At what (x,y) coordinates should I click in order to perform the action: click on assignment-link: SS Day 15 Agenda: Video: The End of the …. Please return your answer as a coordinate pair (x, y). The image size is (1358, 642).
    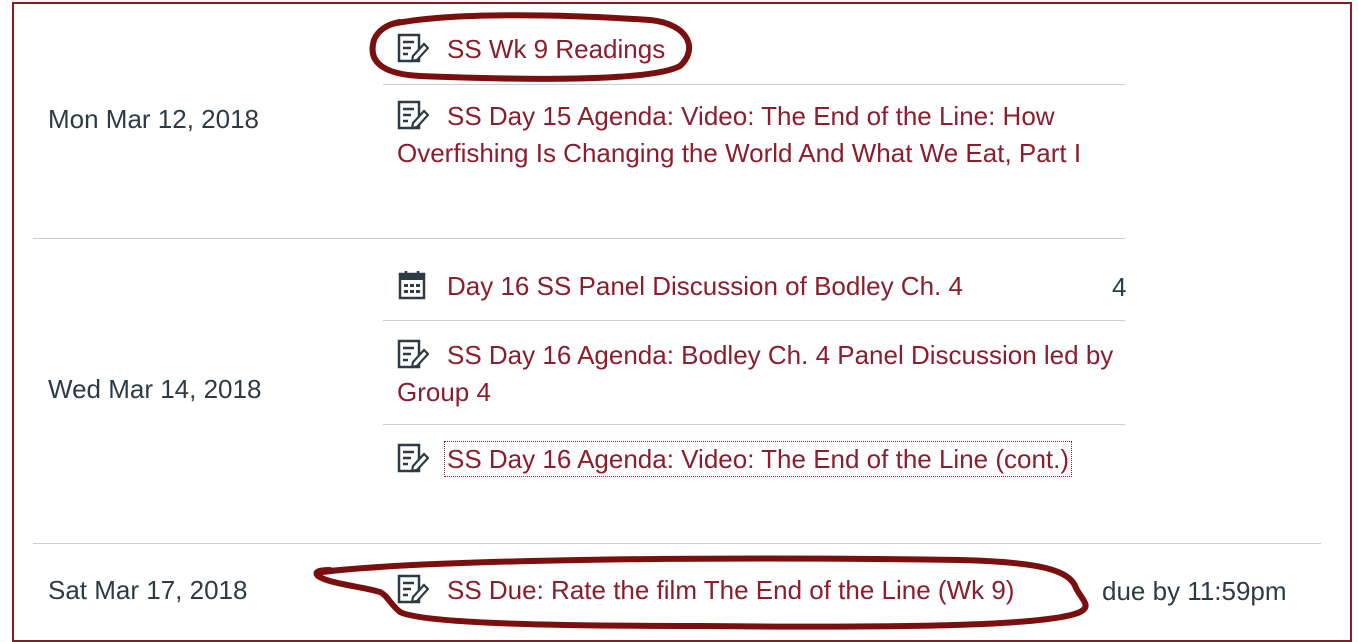
    Looking at the image, I should click on (739, 134).